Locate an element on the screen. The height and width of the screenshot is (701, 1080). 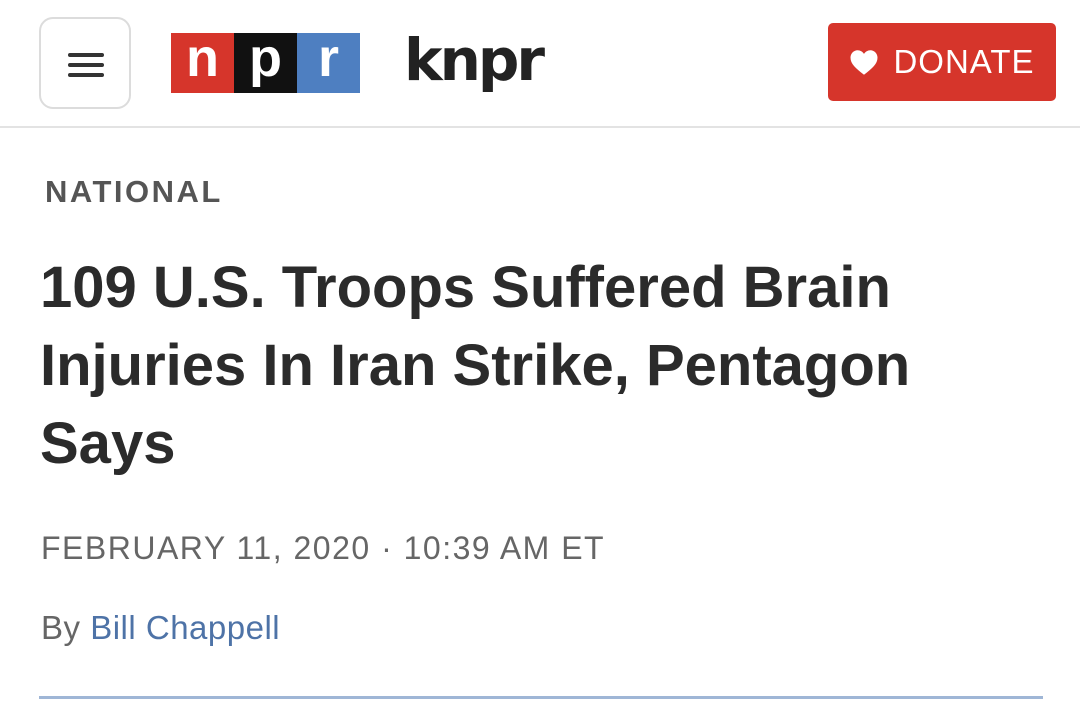
menu-button is located at coordinates (85, 63).